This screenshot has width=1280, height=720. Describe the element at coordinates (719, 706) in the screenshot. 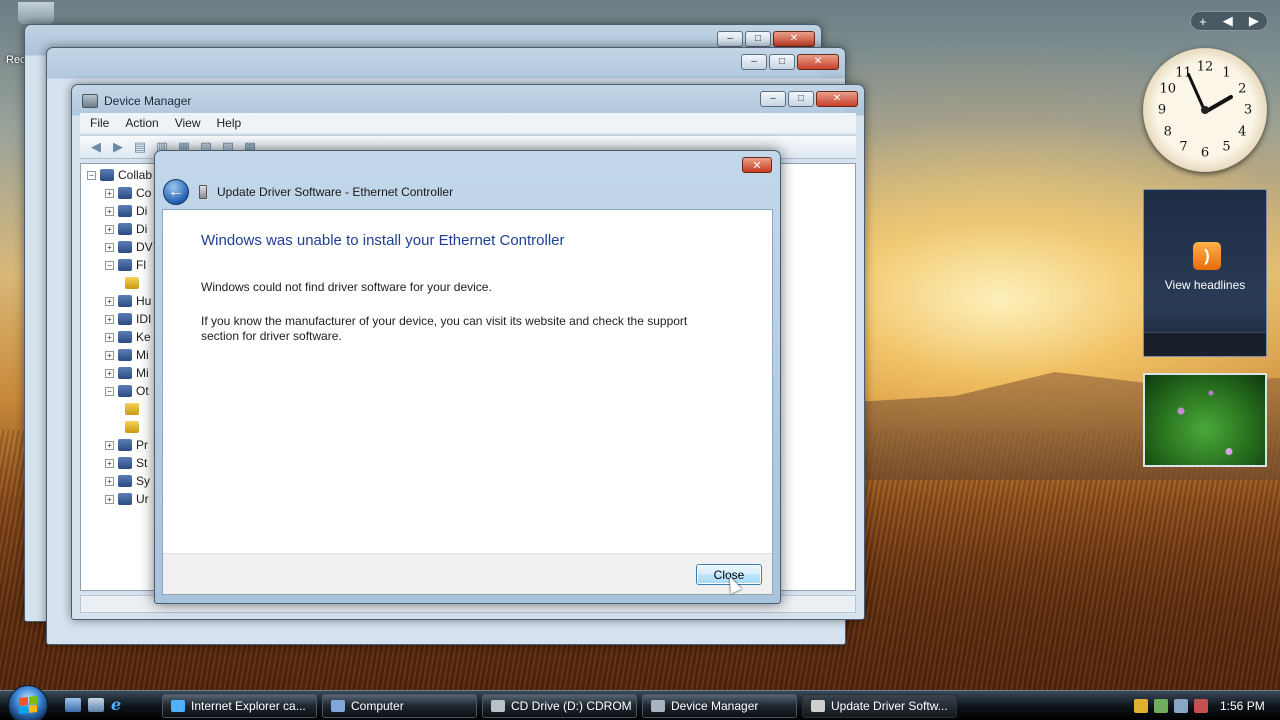

I see `taskbar-button: Device Manager` at that location.